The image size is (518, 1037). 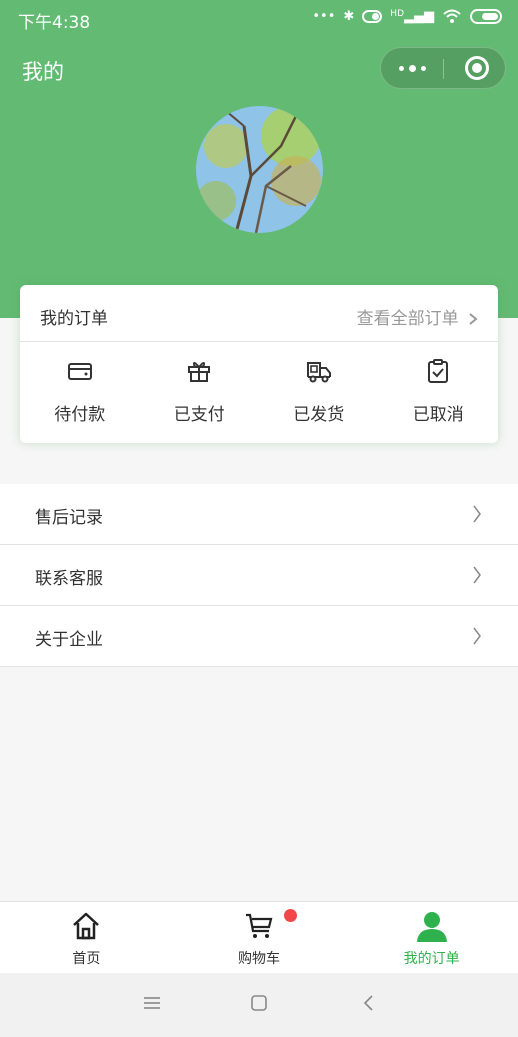 I want to click on status-bar: 下午4:38 ••• ✱ HD▂▄▆, so click(x=259, y=20).